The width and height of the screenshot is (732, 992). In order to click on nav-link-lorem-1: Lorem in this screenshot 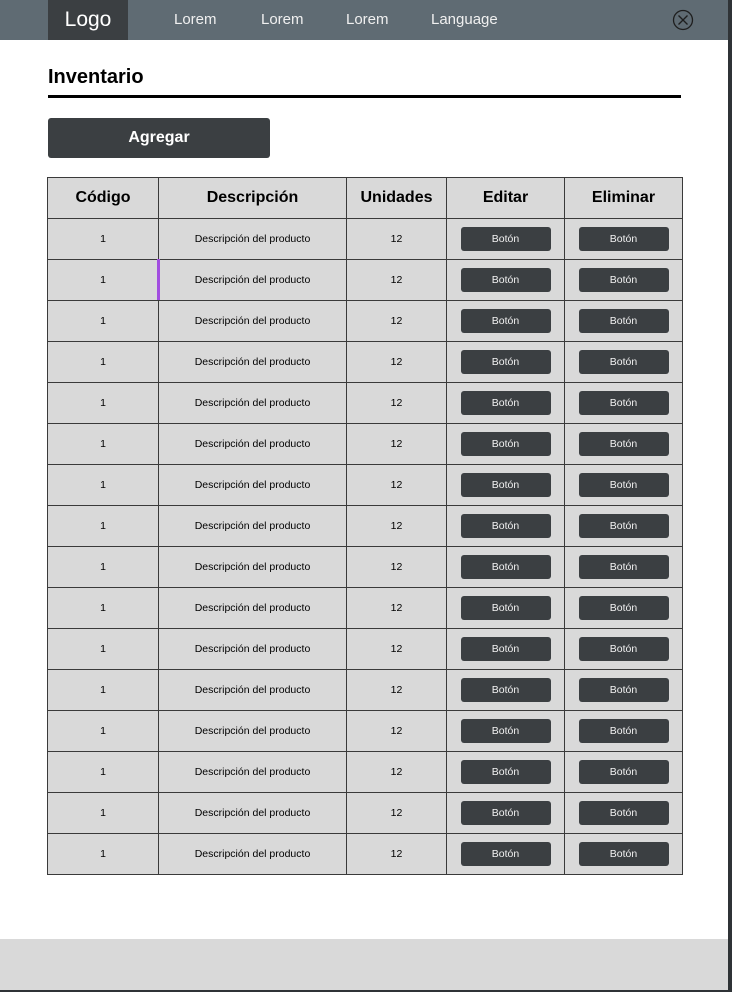, I will do `click(195, 20)`.